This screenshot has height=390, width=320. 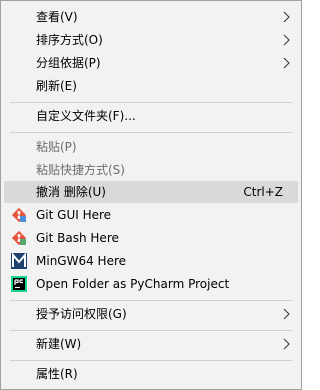 I want to click on git-gui-icon, so click(x=19, y=215).